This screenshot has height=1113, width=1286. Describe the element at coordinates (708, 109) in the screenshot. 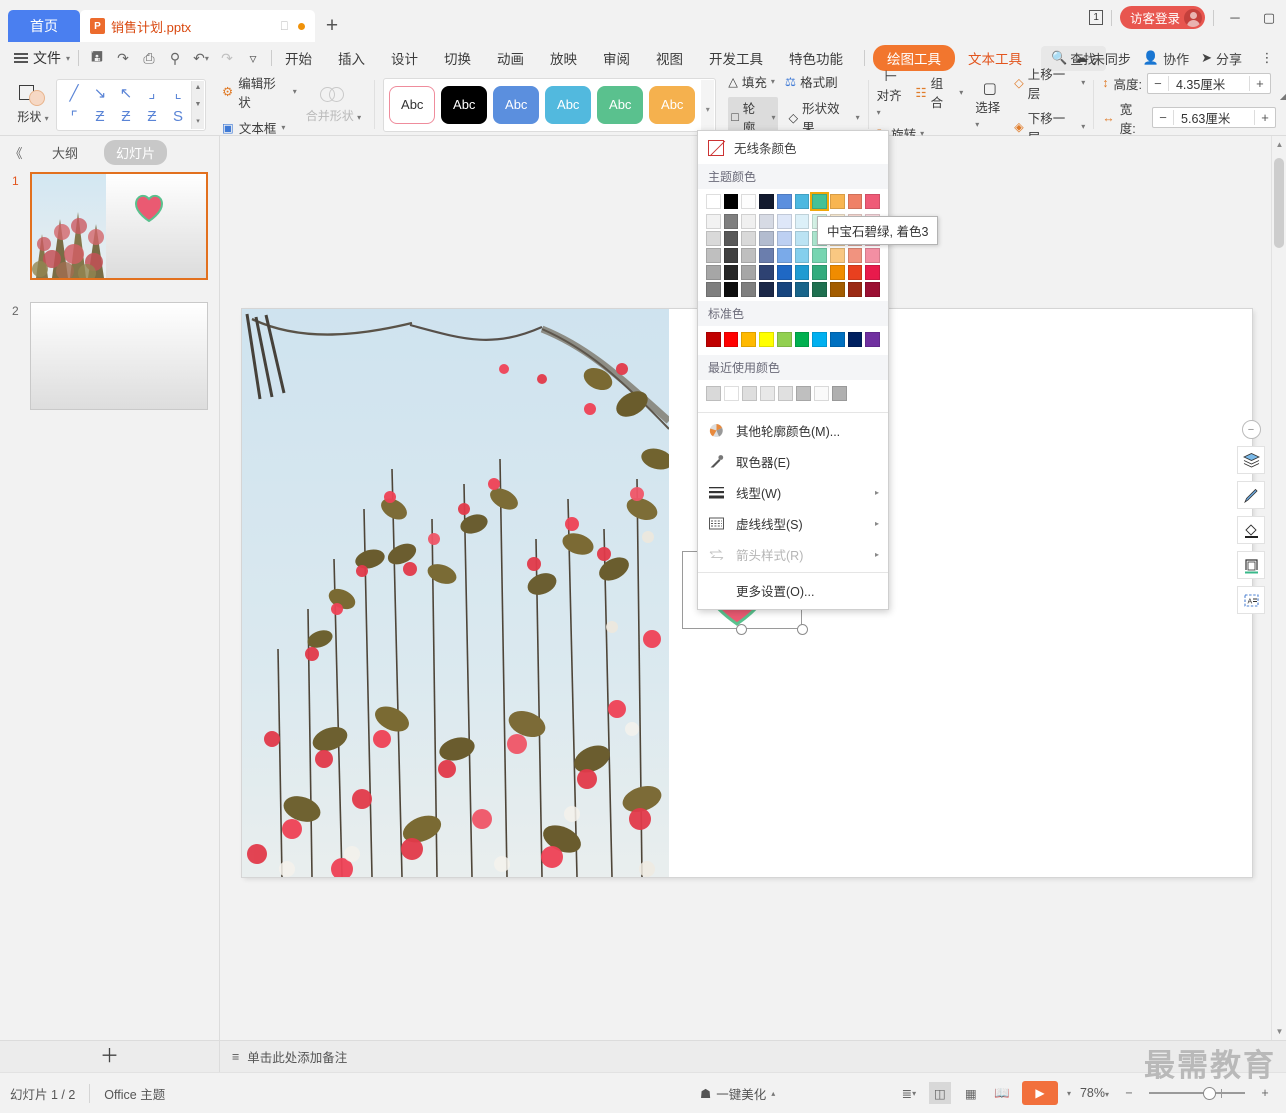

I see `scroll-more-icon: ▾` at that location.